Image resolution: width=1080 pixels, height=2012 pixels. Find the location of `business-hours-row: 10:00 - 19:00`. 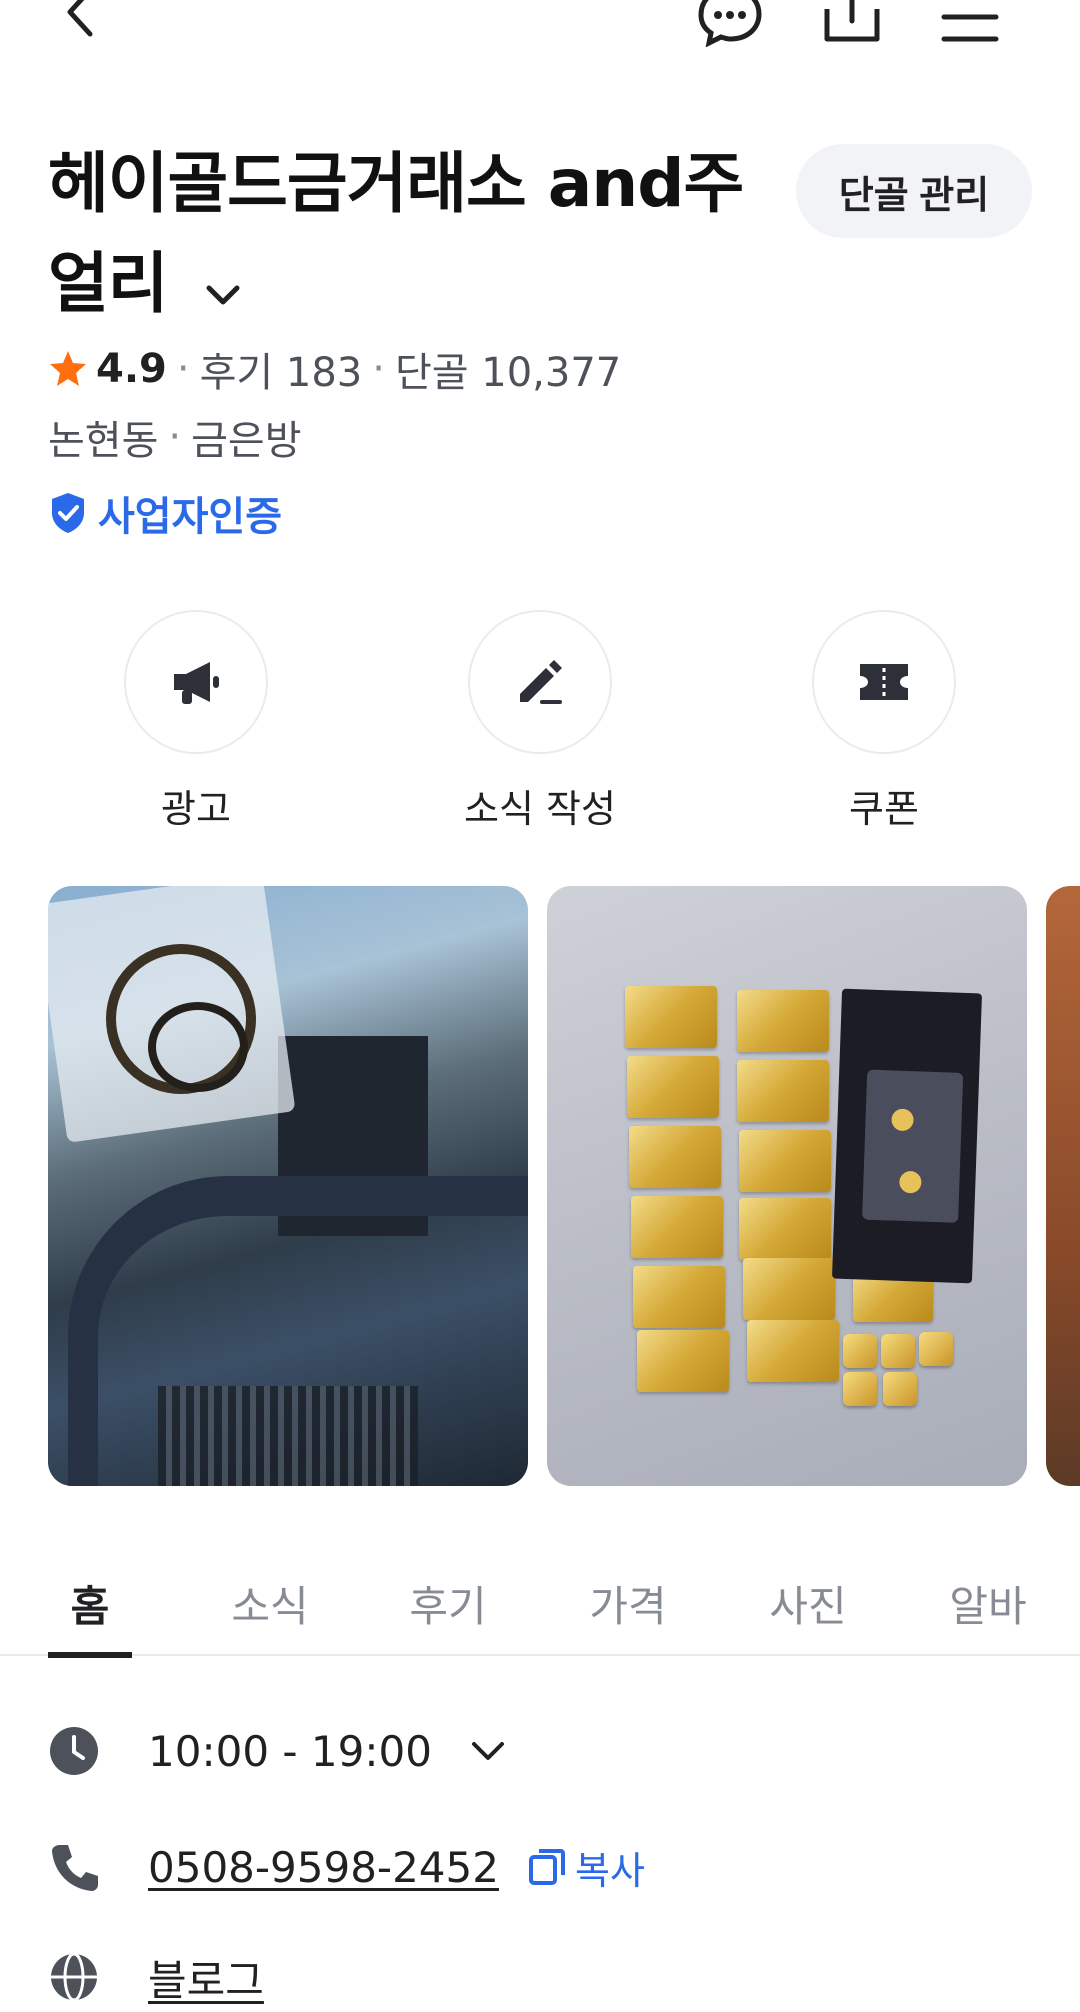

business-hours-row: 10:00 - 19:00 is located at coordinates (278, 1751).